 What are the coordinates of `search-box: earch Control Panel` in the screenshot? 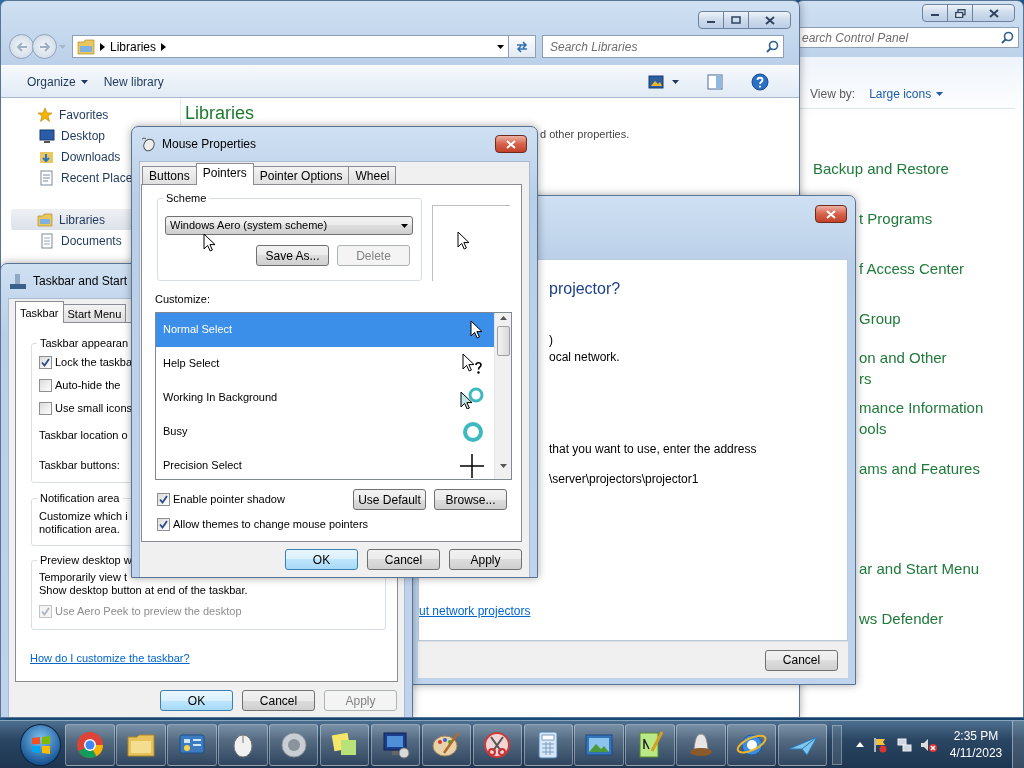 It's located at (908, 37).